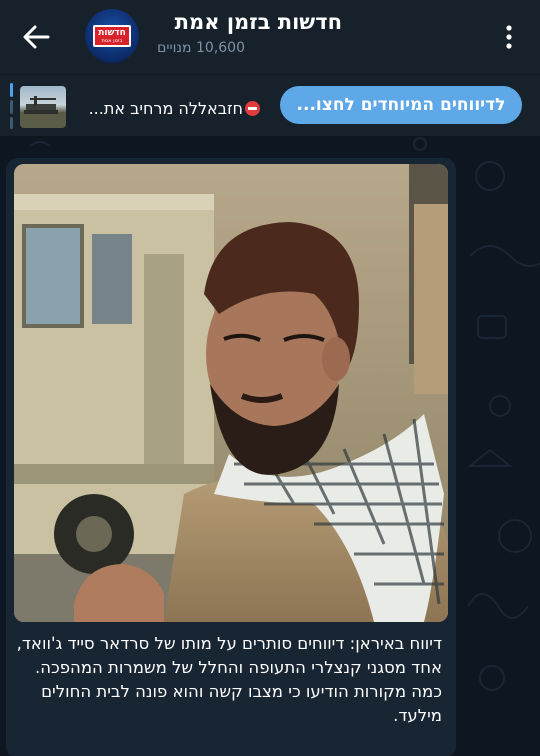 The image size is (540, 756). I want to click on channel-logo-text: חדשות, so click(112, 32).